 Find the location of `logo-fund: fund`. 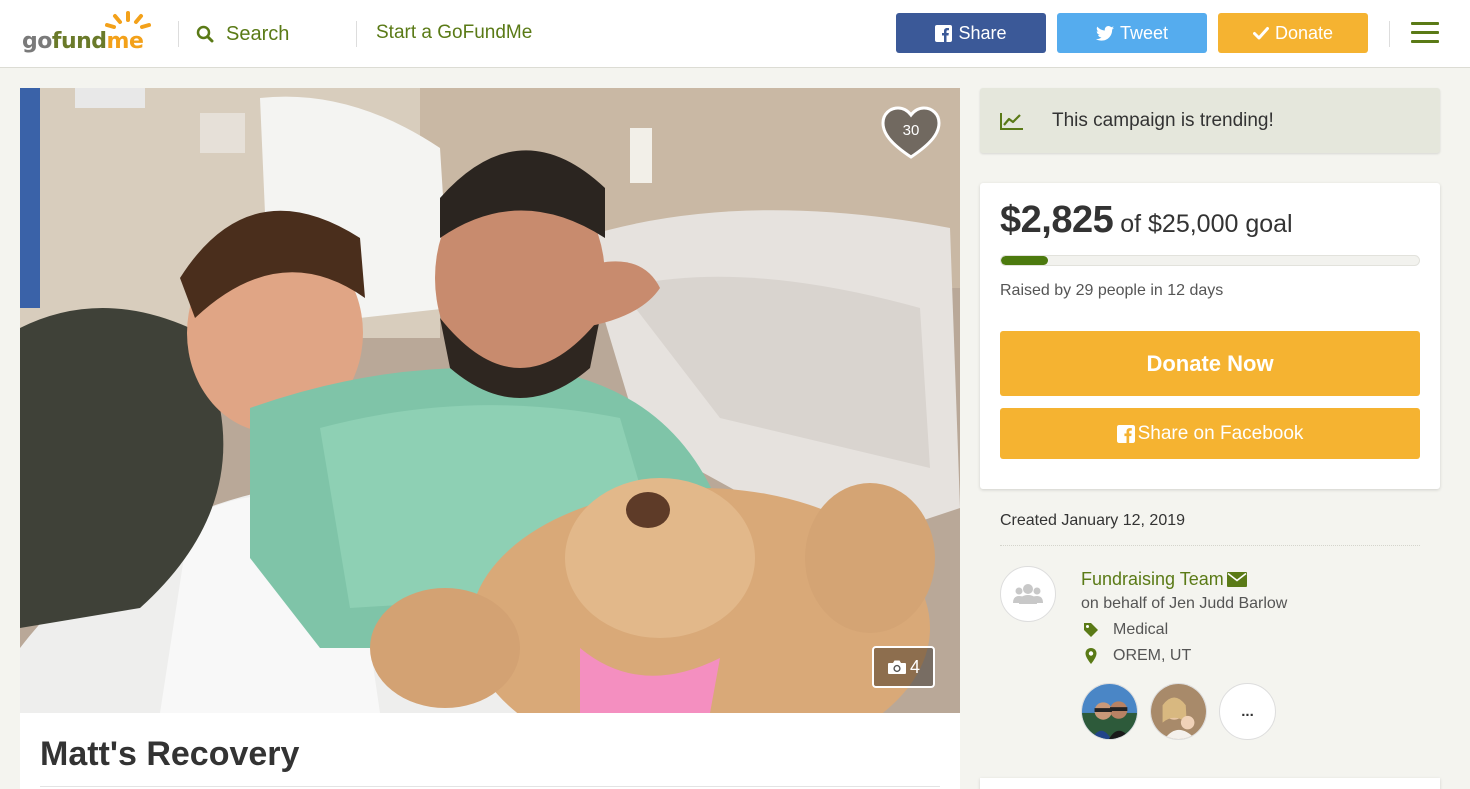

logo-fund: fund is located at coordinates (79, 41).